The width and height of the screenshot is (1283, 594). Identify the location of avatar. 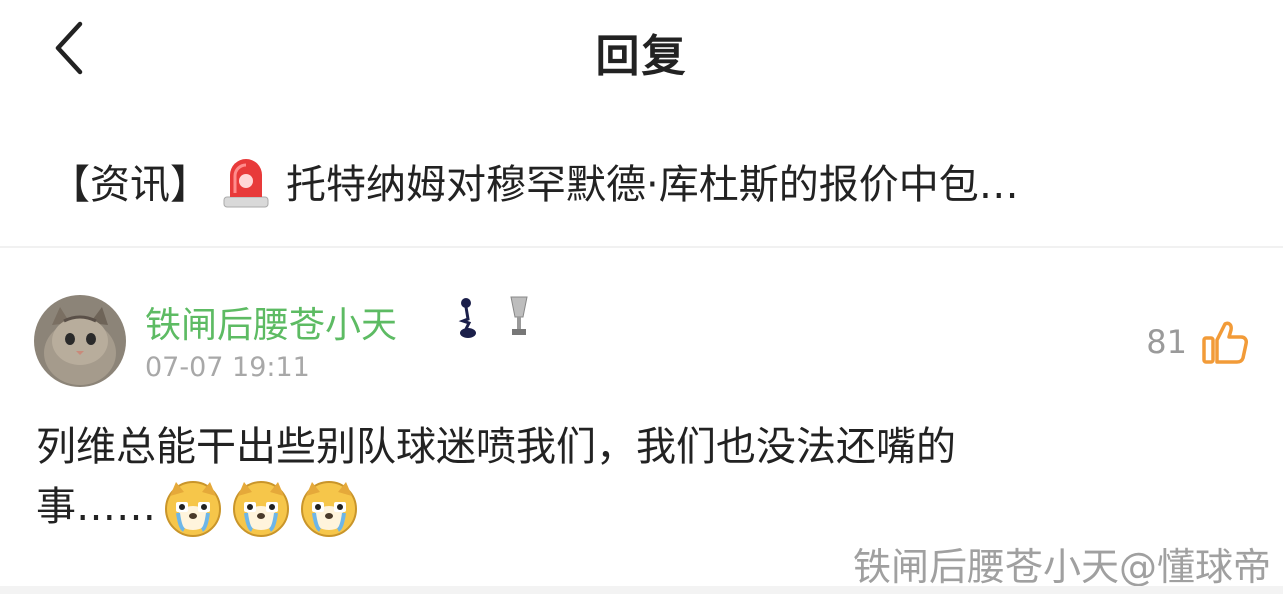
(80, 341).